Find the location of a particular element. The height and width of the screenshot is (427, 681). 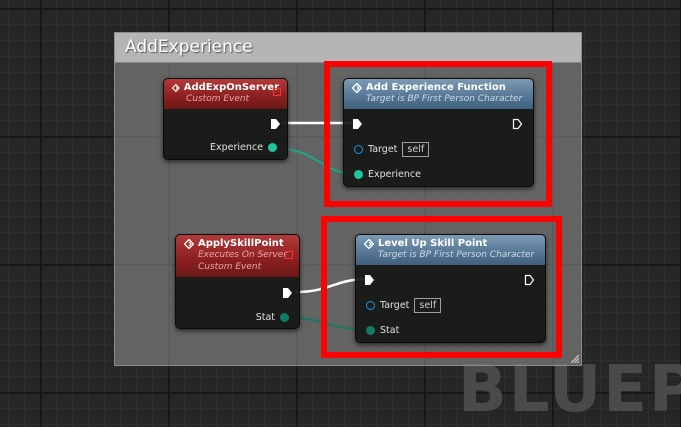

node-header: AddExpOnServer Custom Event is located at coordinates (225, 94).